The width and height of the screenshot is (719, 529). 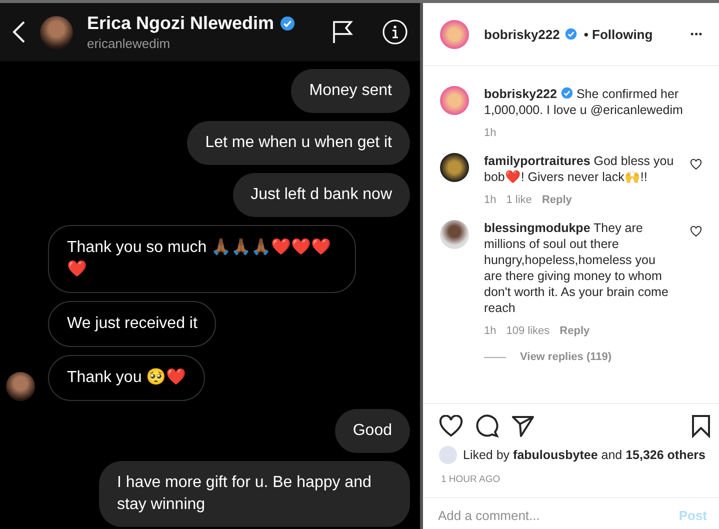 What do you see at coordinates (701, 426) in the screenshot?
I see `bookmark-icon` at bounding box center [701, 426].